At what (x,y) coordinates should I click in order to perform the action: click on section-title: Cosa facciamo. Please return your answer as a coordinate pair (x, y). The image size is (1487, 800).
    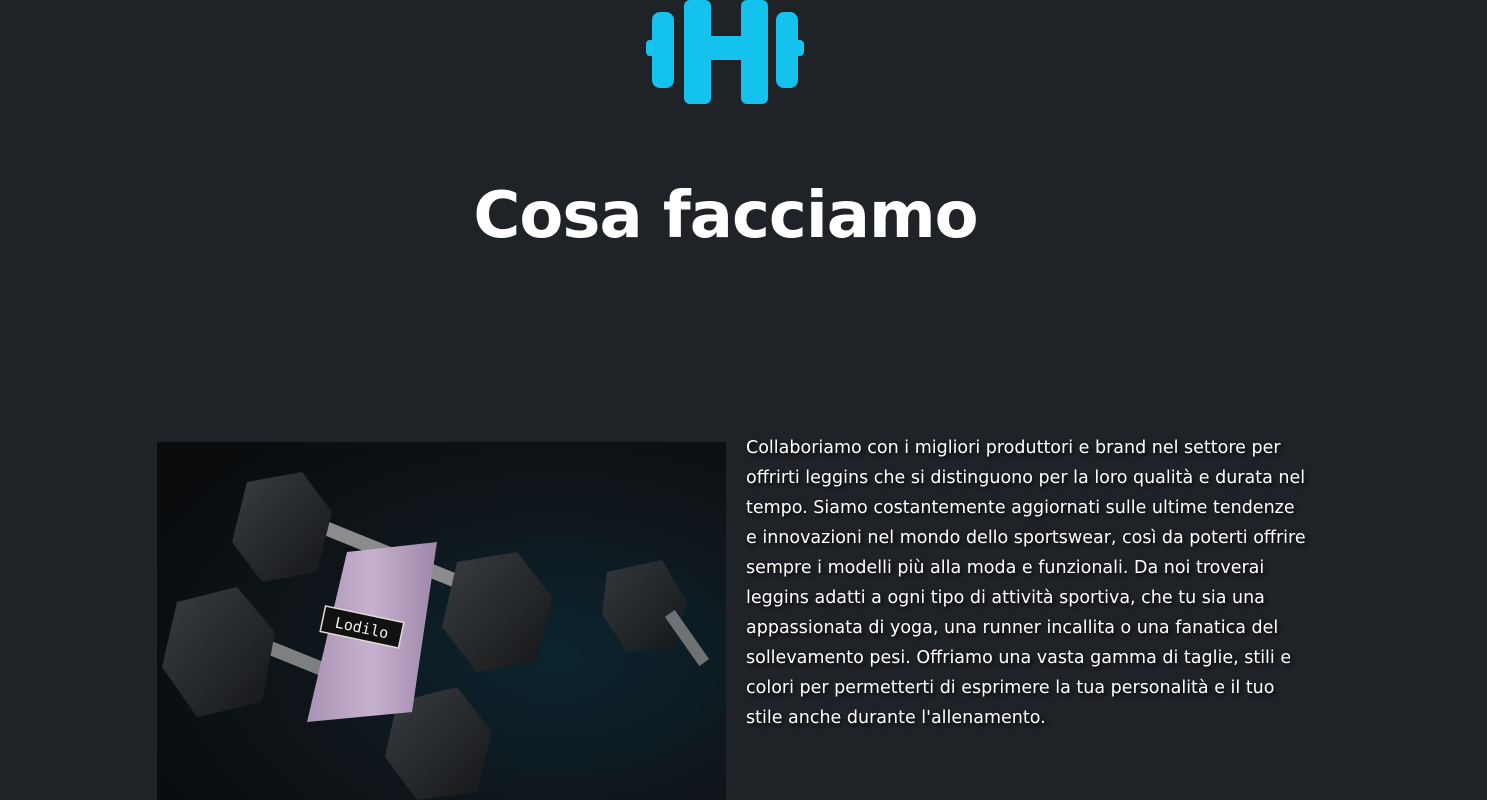
    Looking at the image, I should click on (725, 216).